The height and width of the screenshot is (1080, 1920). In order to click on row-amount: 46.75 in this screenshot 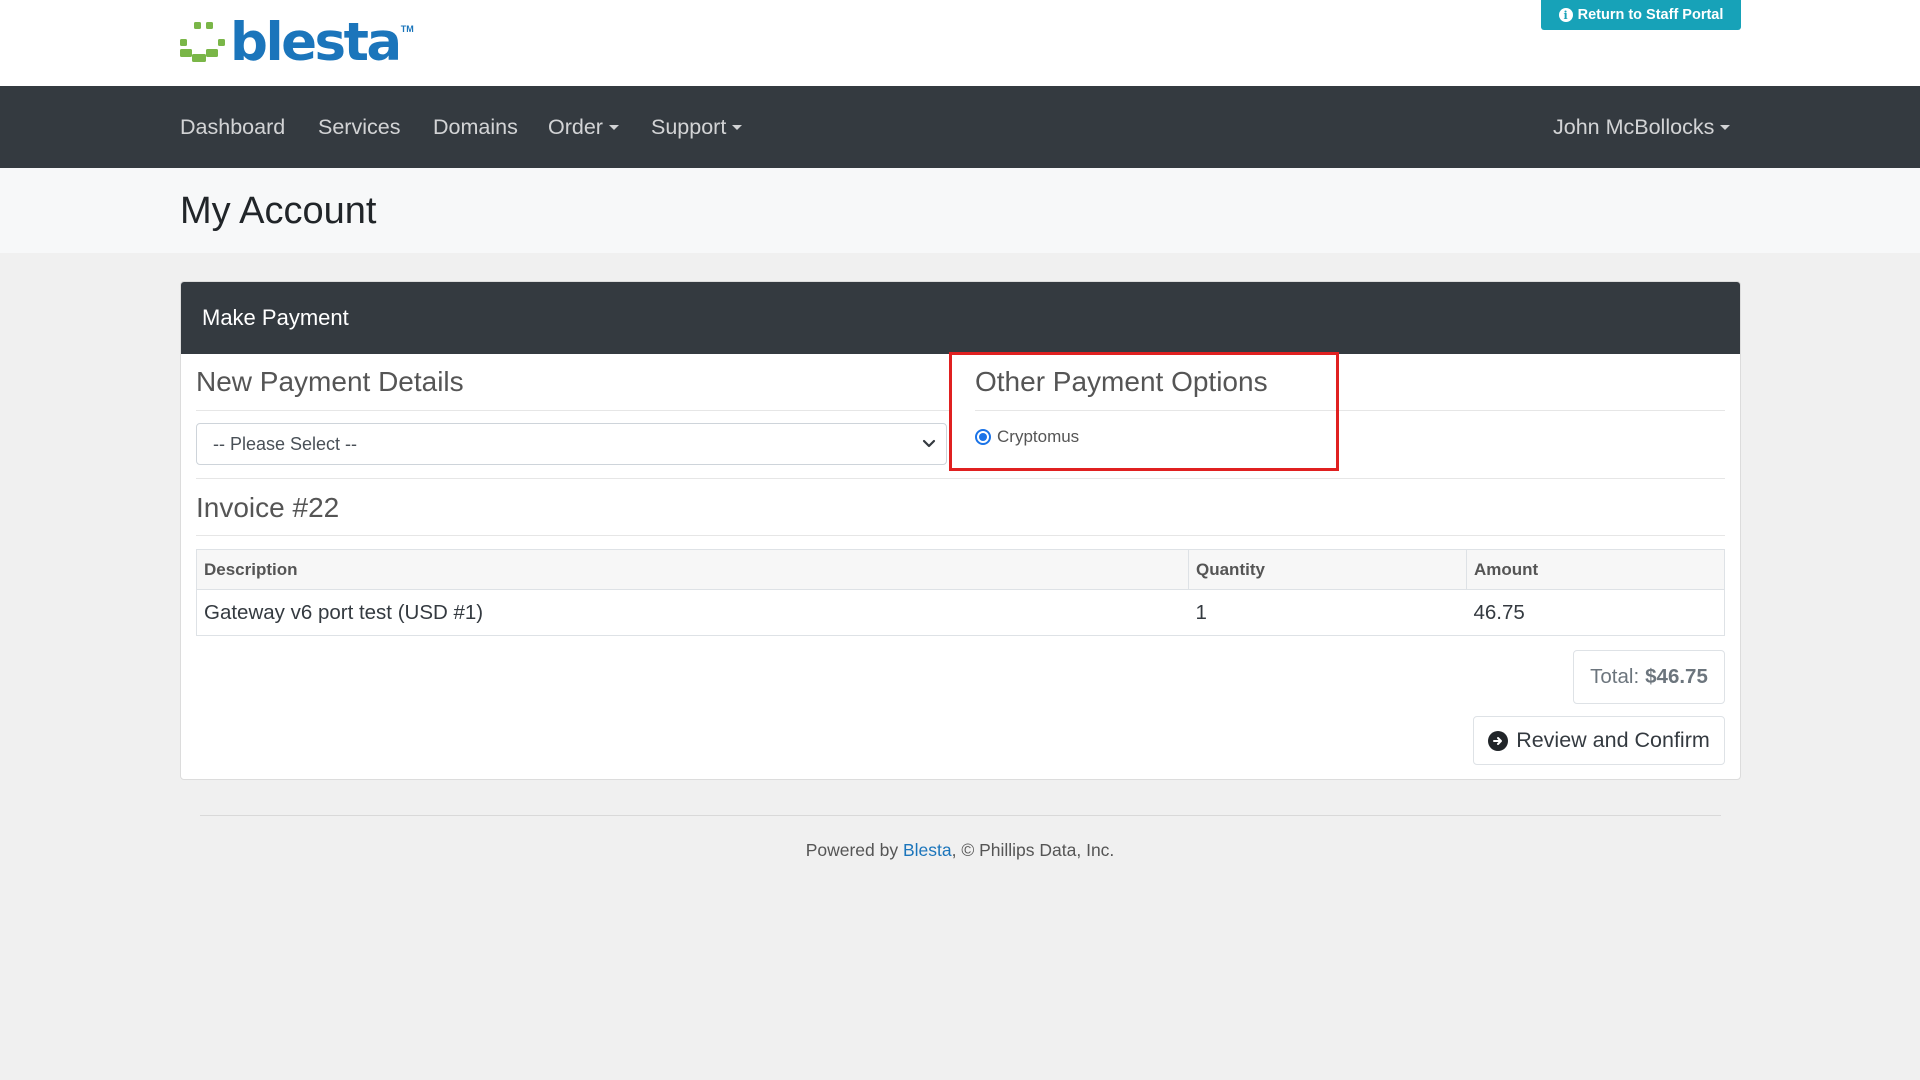, I will do `click(1595, 612)`.